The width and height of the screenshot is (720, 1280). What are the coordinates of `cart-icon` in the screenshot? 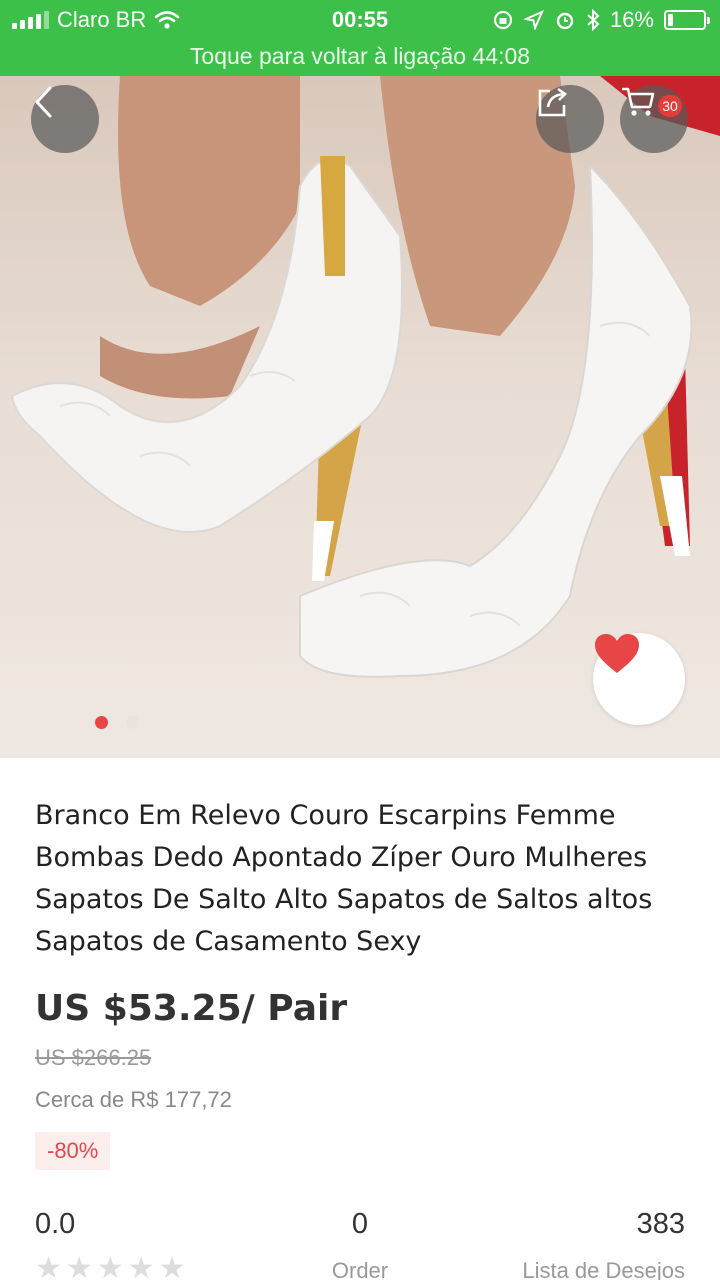 It's located at (638, 101).